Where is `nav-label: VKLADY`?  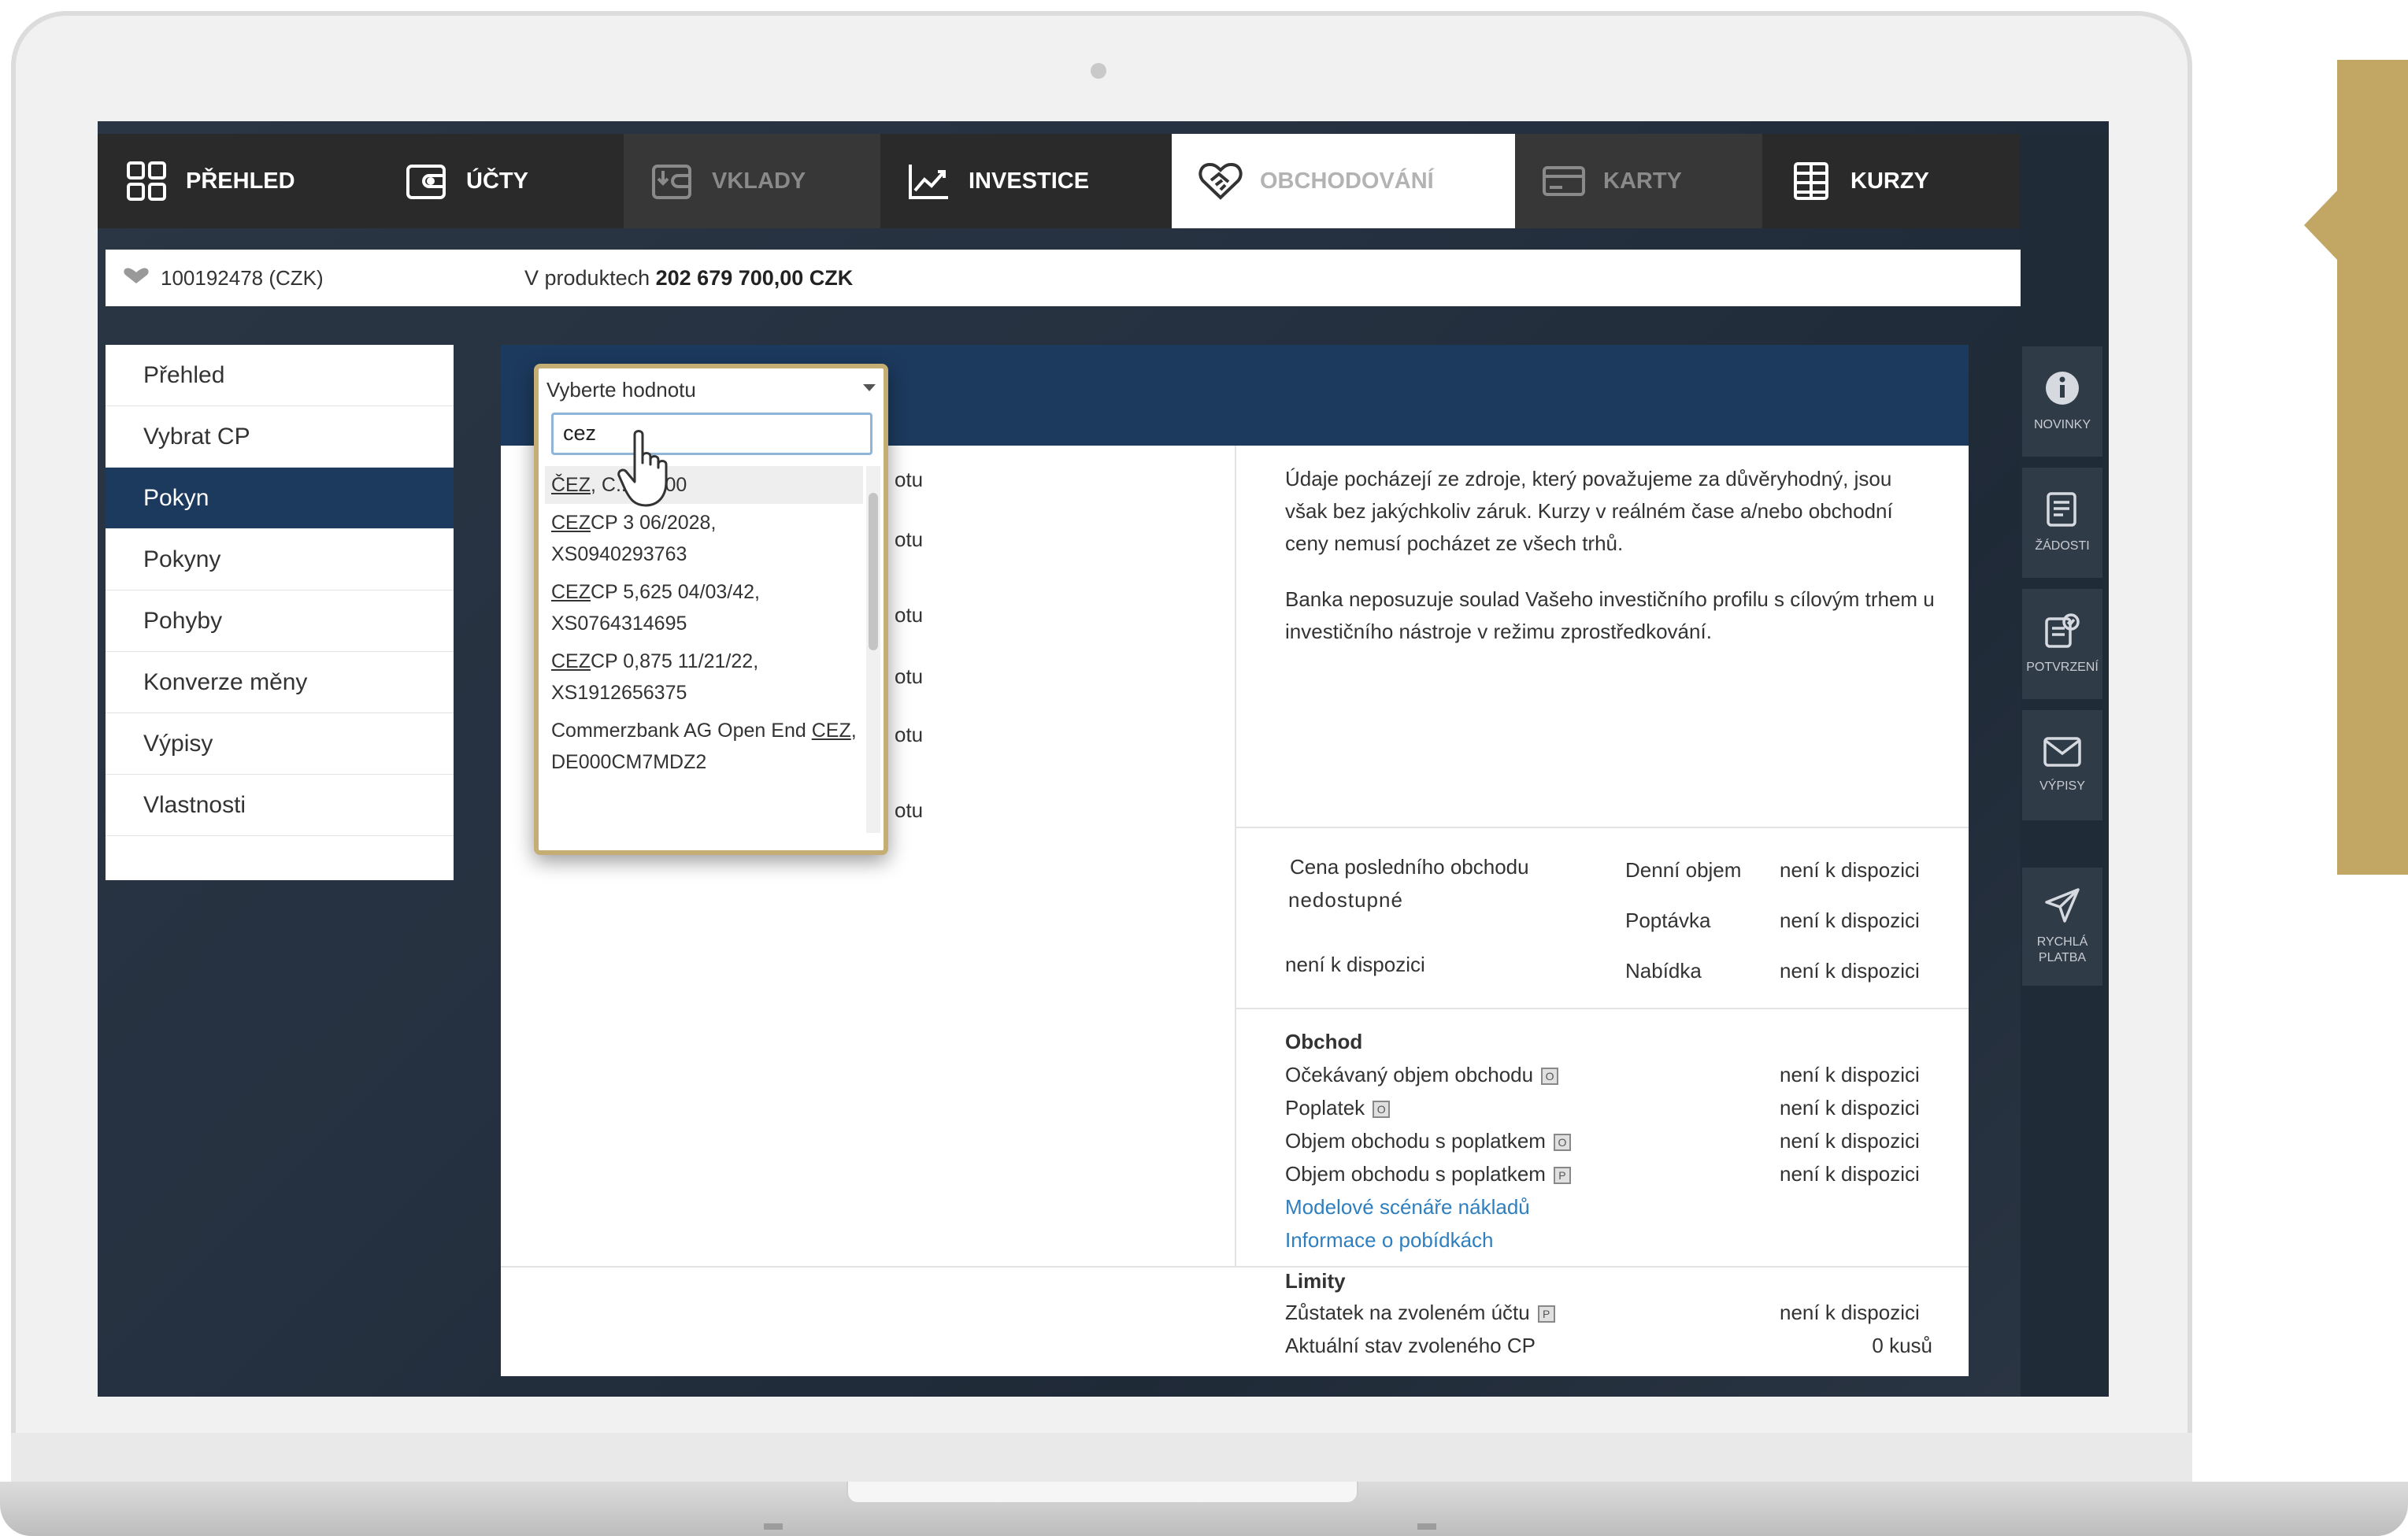
nav-label: VKLADY is located at coordinates (759, 181).